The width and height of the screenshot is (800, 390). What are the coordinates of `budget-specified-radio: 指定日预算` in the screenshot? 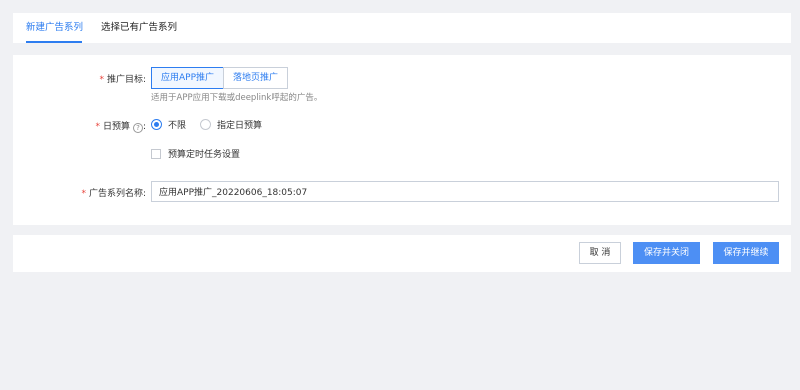 It's located at (231, 124).